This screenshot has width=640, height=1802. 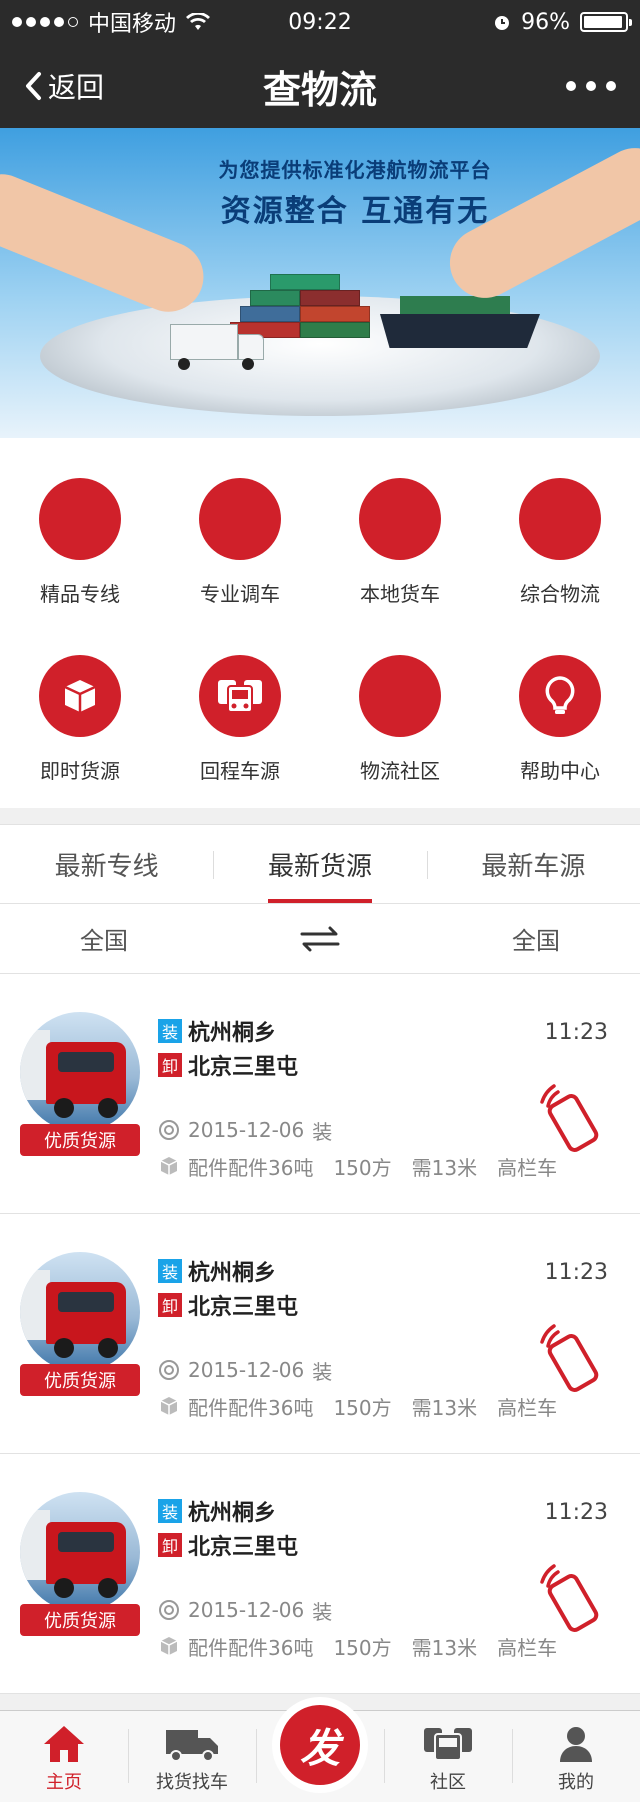 I want to click on tabbar-home: 主页, so click(x=64, y=1756).